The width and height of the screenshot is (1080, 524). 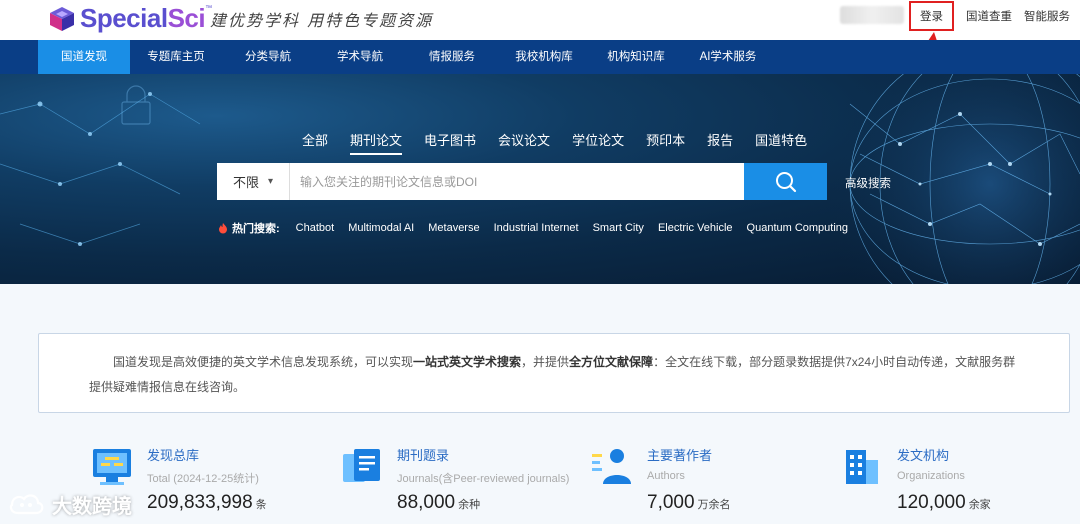 I want to click on nav-ai-service: AI学术服务, so click(x=728, y=57).